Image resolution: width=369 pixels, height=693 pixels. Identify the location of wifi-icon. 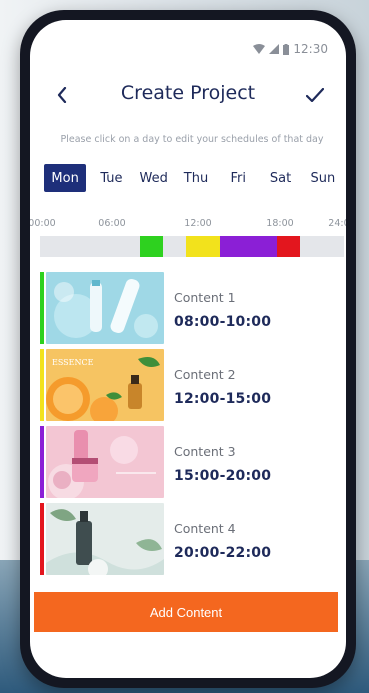
(259, 49).